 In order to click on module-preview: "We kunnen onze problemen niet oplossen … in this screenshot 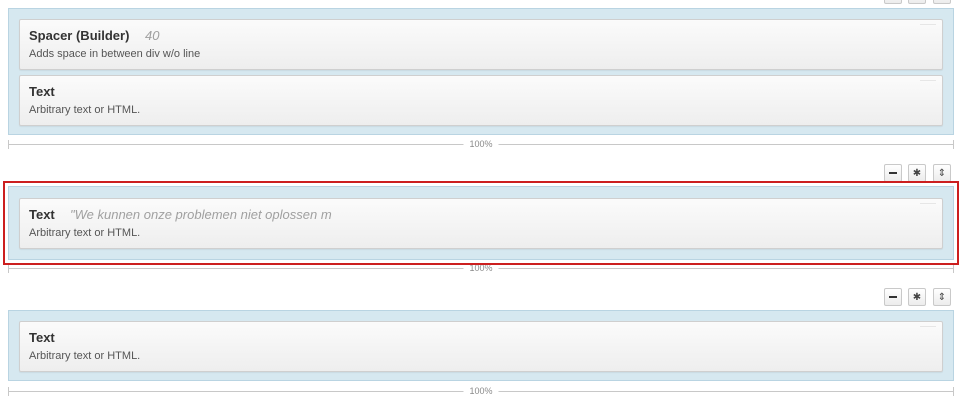, I will do `click(201, 214)`.